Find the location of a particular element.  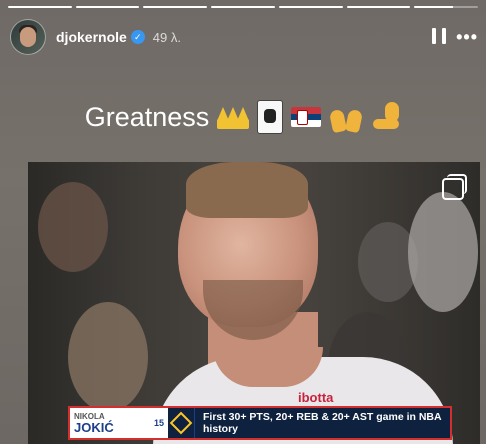

nuggets-logo-icon is located at coordinates (181, 423).